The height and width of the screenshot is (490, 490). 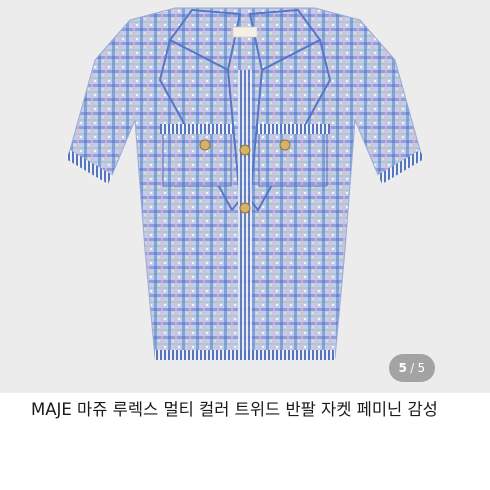 I want to click on product-title: MAJE 마쥬 루렉스 멀티 컬러 트위드 반팔 자켓 페미닌 감성, so click(x=246, y=409).